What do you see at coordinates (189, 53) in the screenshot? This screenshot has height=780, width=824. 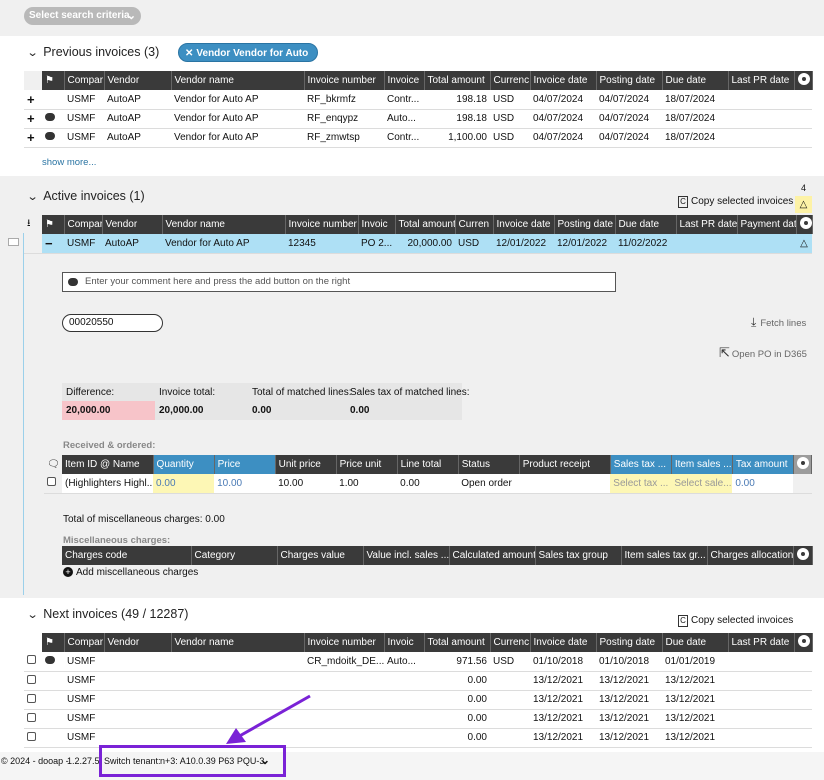 I see `close-icon: ✕` at bounding box center [189, 53].